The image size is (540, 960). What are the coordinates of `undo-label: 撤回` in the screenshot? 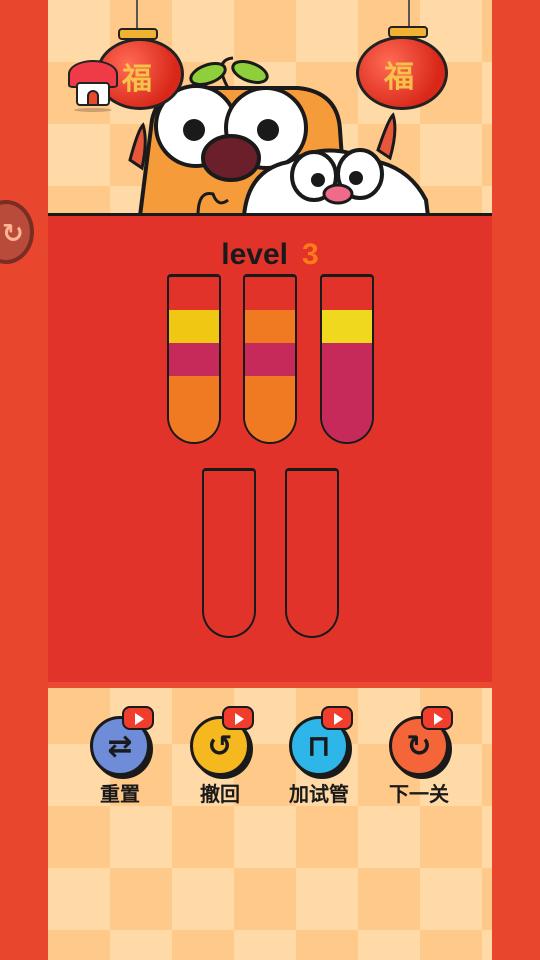 It's located at (220, 795).